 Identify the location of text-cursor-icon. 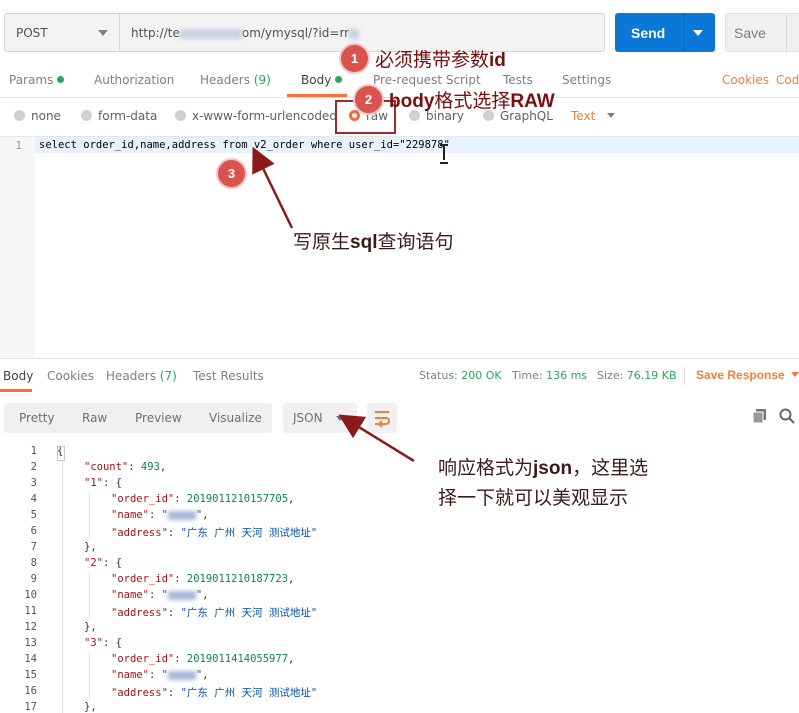
(444, 154).